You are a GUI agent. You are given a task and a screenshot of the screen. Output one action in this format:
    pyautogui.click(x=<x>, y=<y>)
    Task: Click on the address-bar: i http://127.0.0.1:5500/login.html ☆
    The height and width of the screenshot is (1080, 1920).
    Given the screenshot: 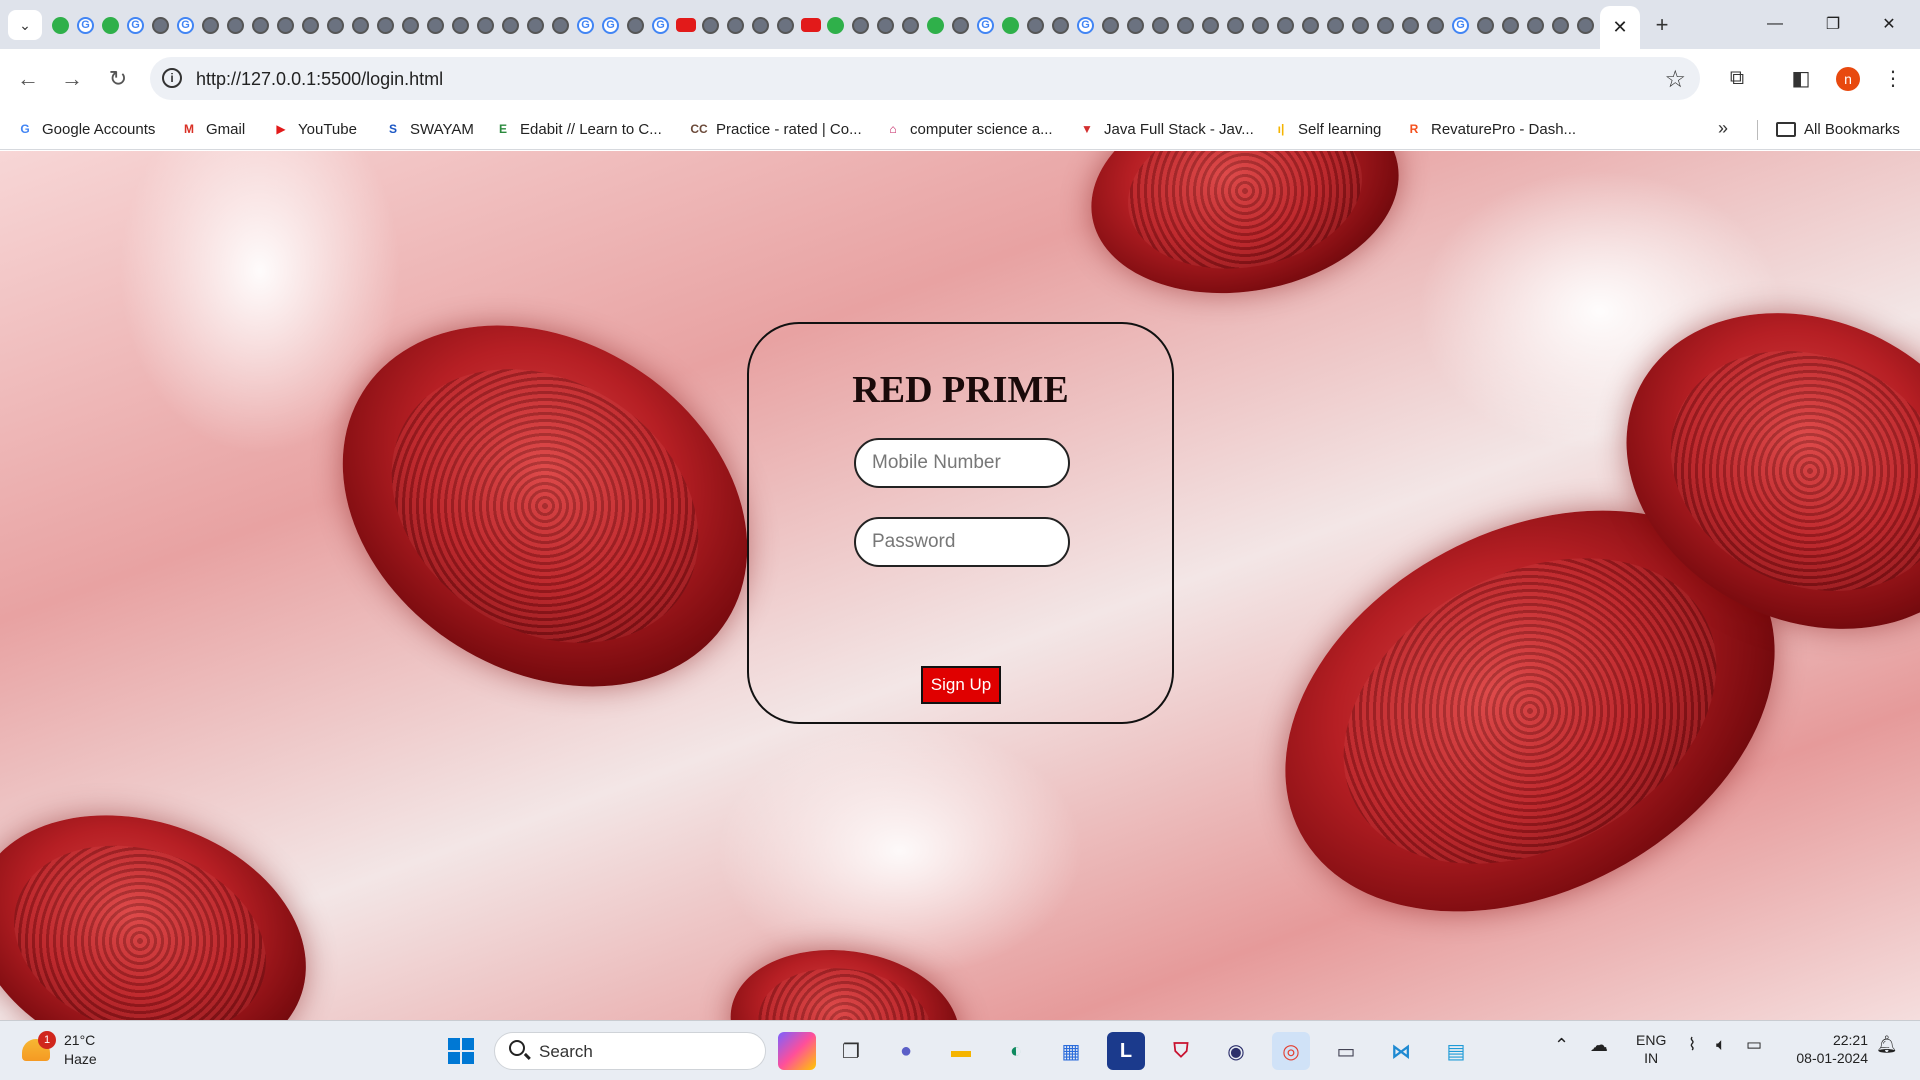 What is the action you would take?
    pyautogui.click(x=925, y=78)
    